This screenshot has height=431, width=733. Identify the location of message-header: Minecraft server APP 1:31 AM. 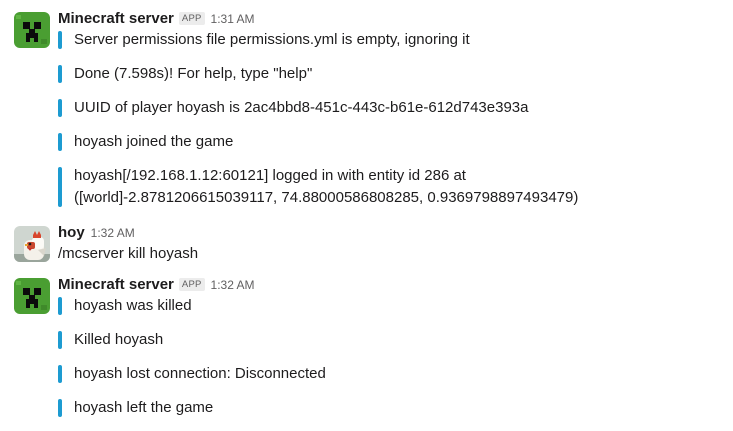
(156, 18).